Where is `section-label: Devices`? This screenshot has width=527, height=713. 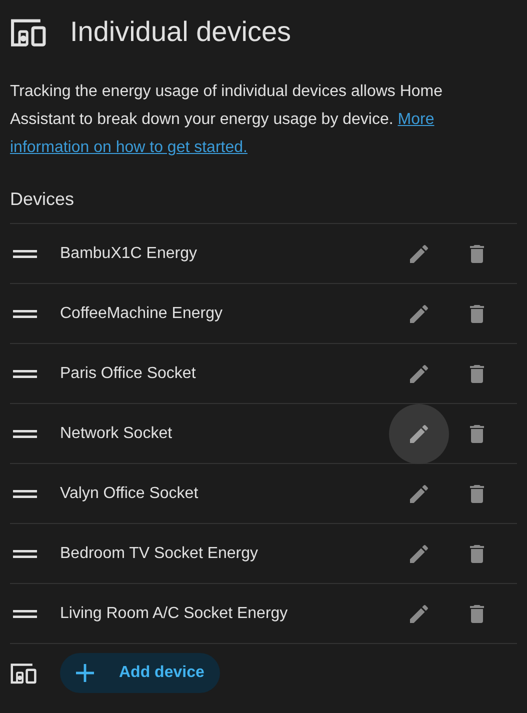
section-label: Devices is located at coordinates (43, 199).